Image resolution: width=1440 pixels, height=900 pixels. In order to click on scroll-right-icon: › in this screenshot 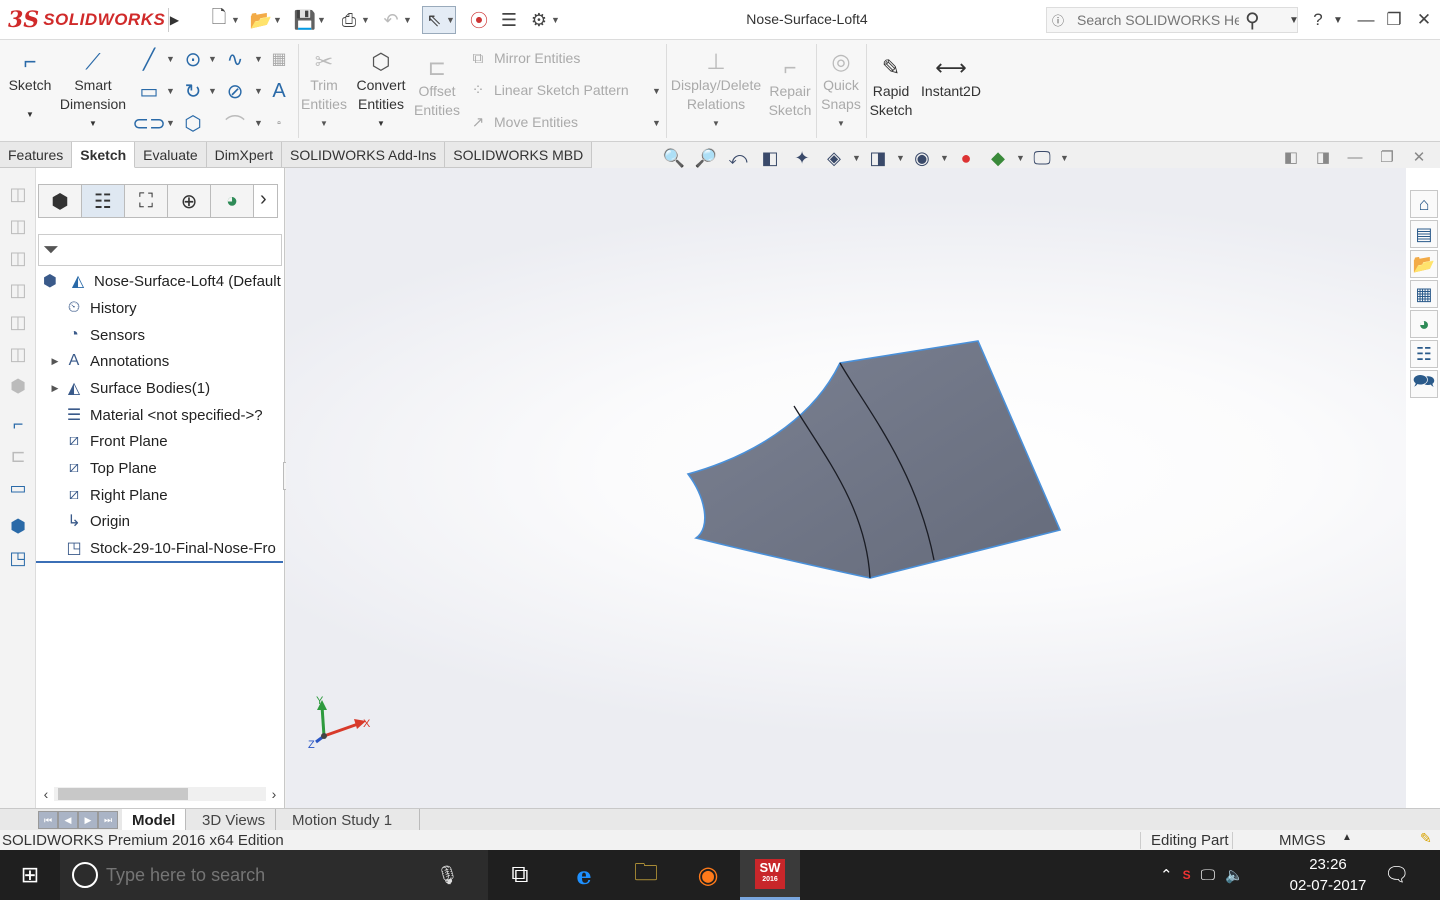, I will do `click(274, 794)`.